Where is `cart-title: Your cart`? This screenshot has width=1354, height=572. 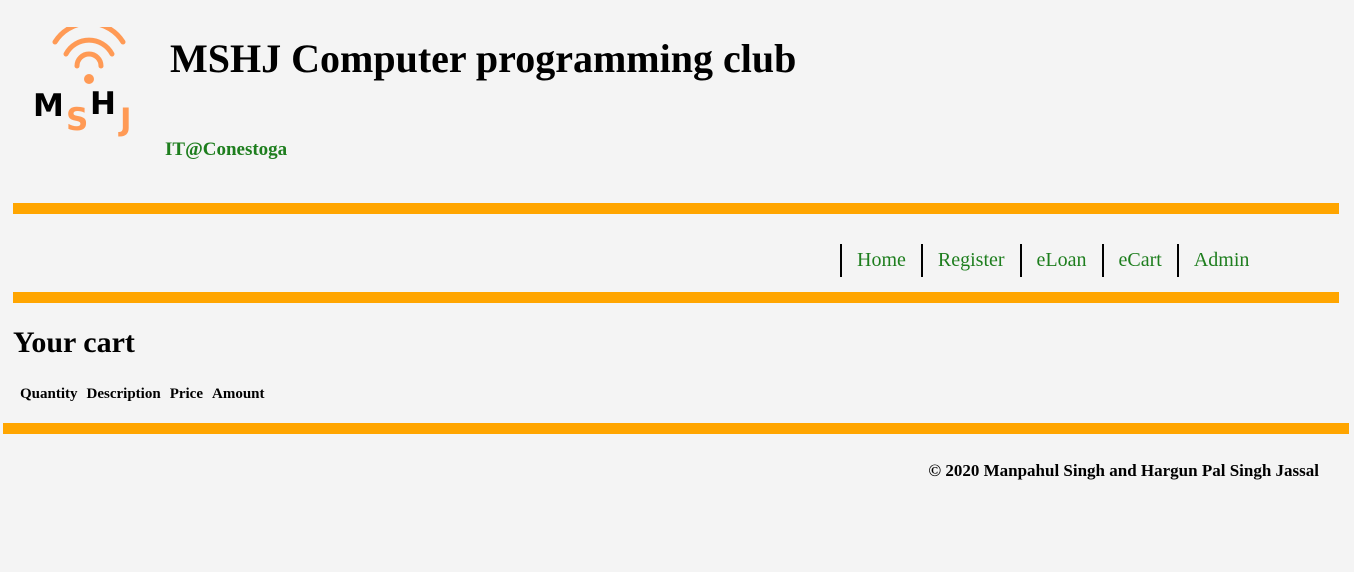
cart-title: Your cart is located at coordinates (74, 342).